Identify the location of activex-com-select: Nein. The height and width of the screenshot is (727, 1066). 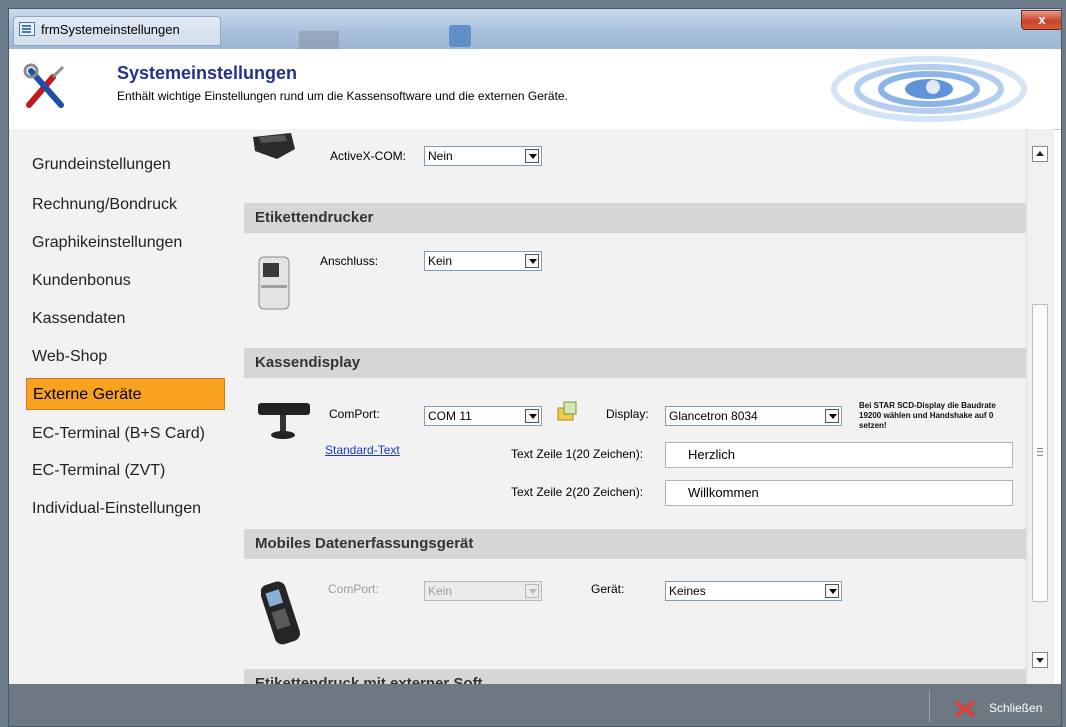
(483, 156).